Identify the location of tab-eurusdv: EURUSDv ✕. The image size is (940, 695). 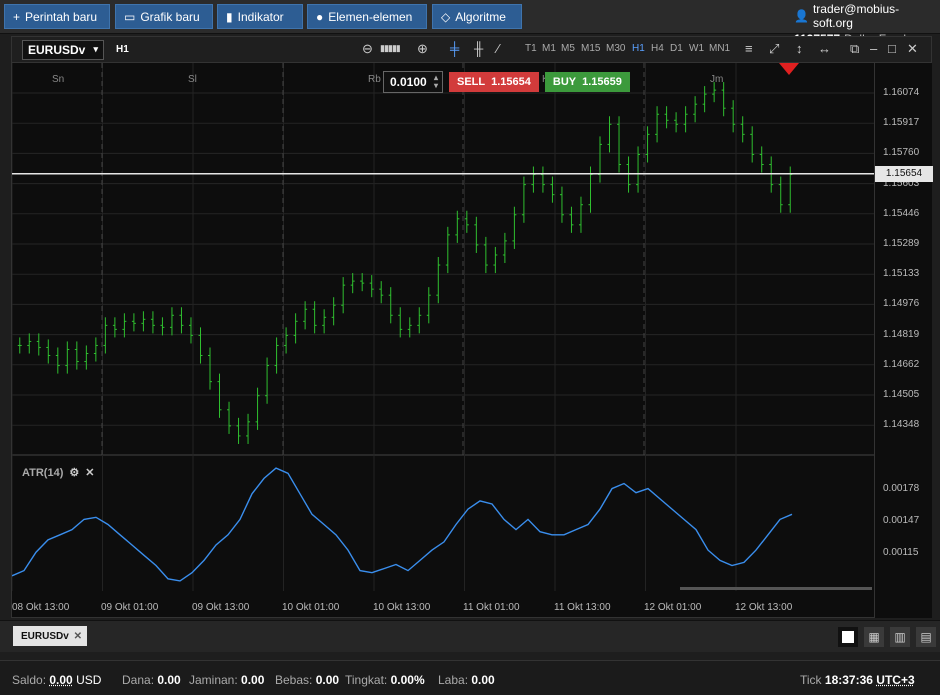
(50, 636).